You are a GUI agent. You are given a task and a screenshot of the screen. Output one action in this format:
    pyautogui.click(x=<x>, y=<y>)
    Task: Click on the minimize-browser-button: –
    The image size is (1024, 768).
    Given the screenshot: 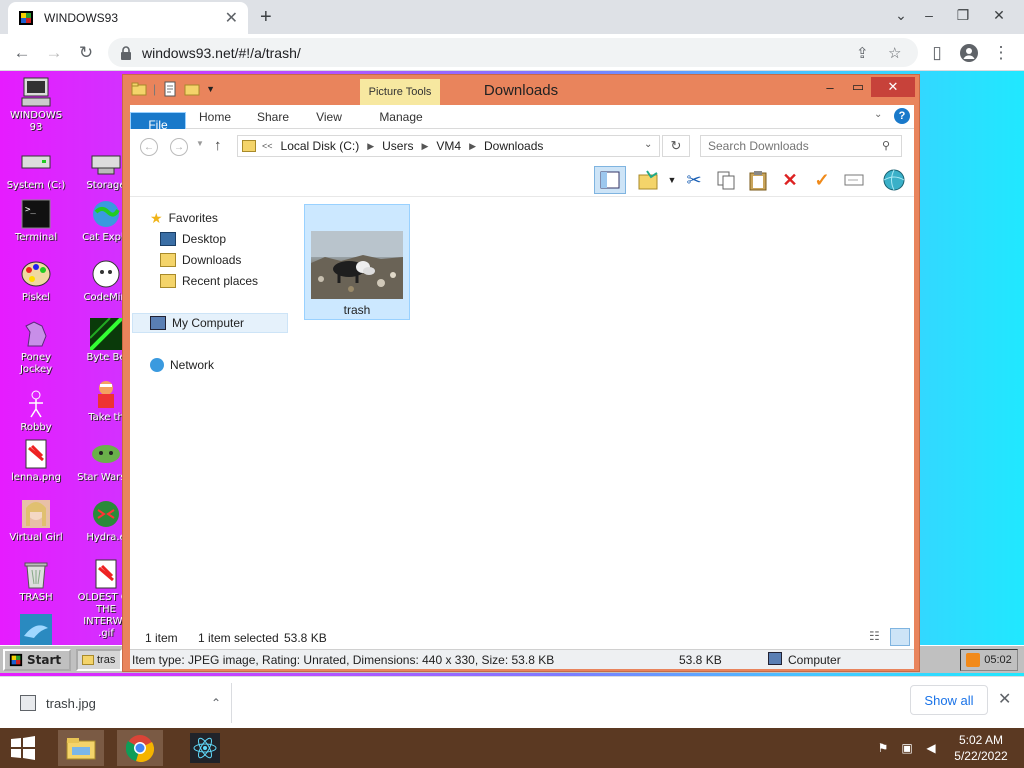 What is the action you would take?
    pyautogui.click(x=929, y=15)
    